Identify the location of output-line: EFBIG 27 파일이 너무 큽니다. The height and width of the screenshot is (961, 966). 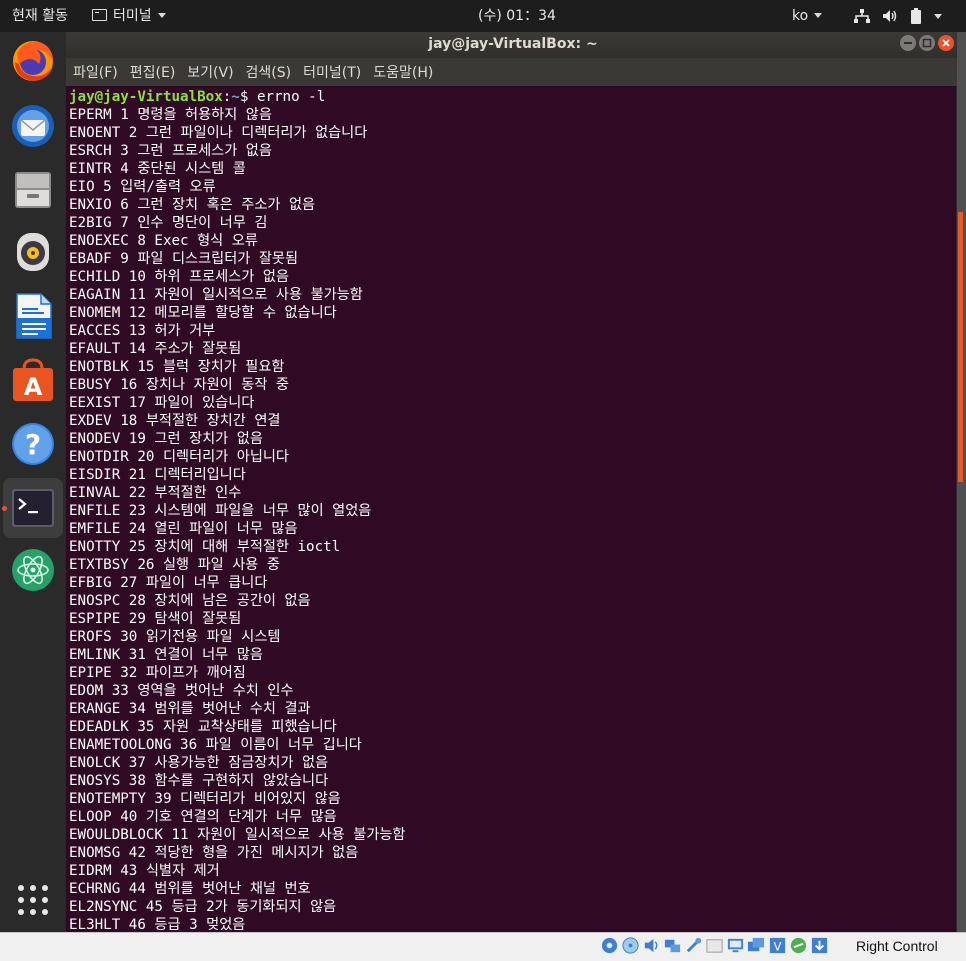
(168, 583).